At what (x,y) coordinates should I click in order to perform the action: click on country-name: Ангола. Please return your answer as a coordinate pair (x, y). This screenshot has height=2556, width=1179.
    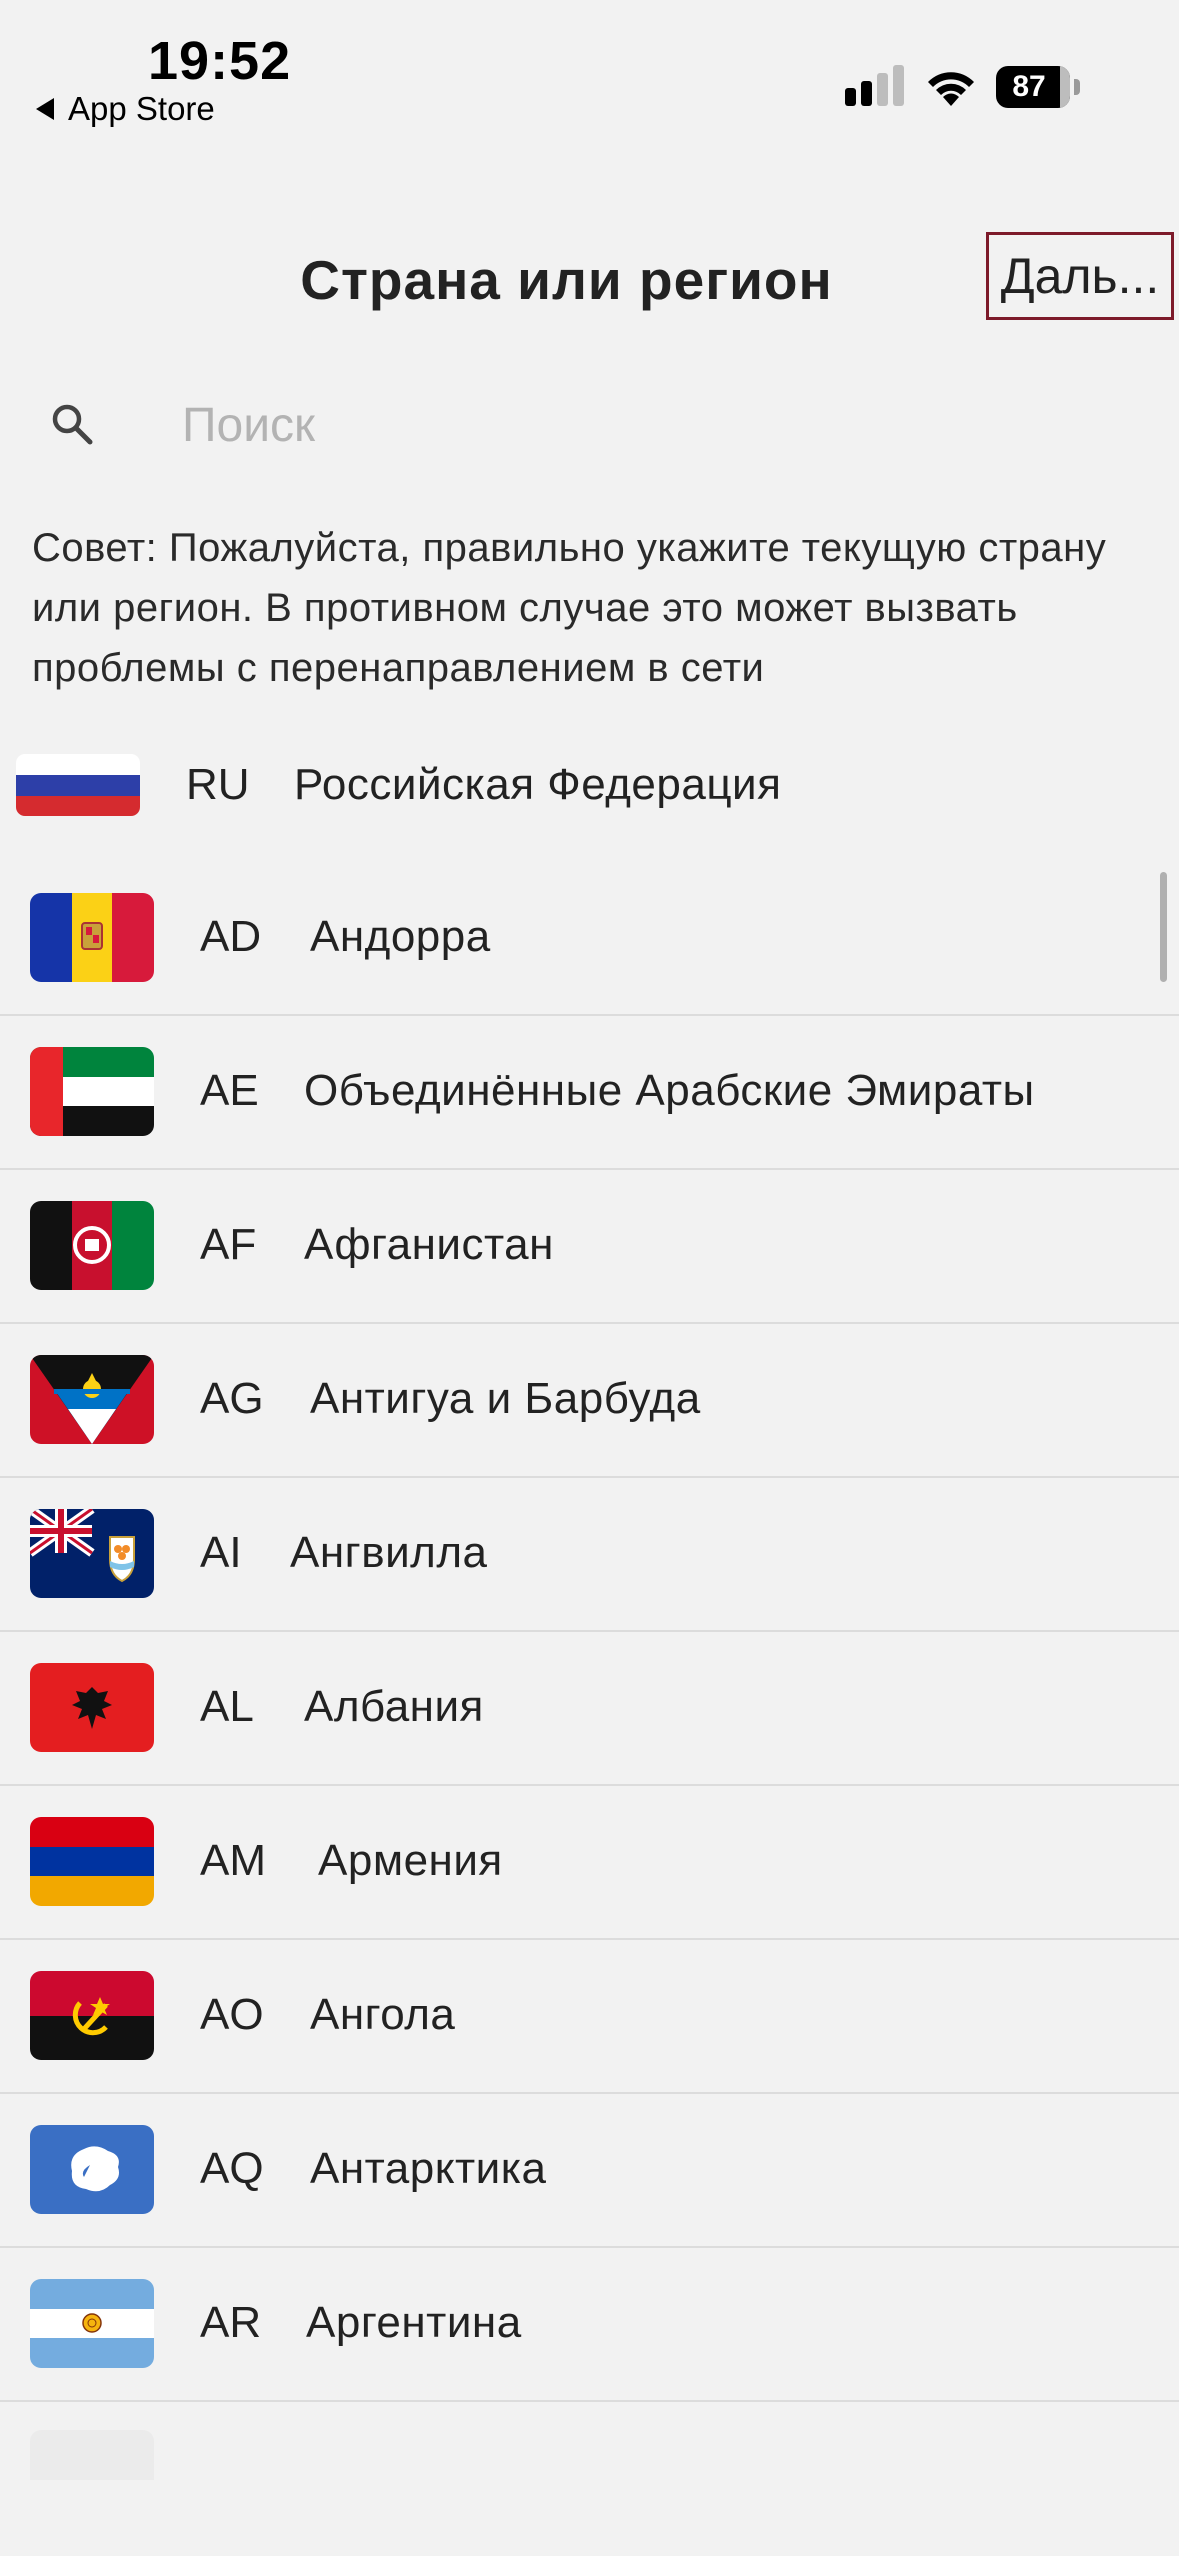
    Looking at the image, I should click on (383, 2014).